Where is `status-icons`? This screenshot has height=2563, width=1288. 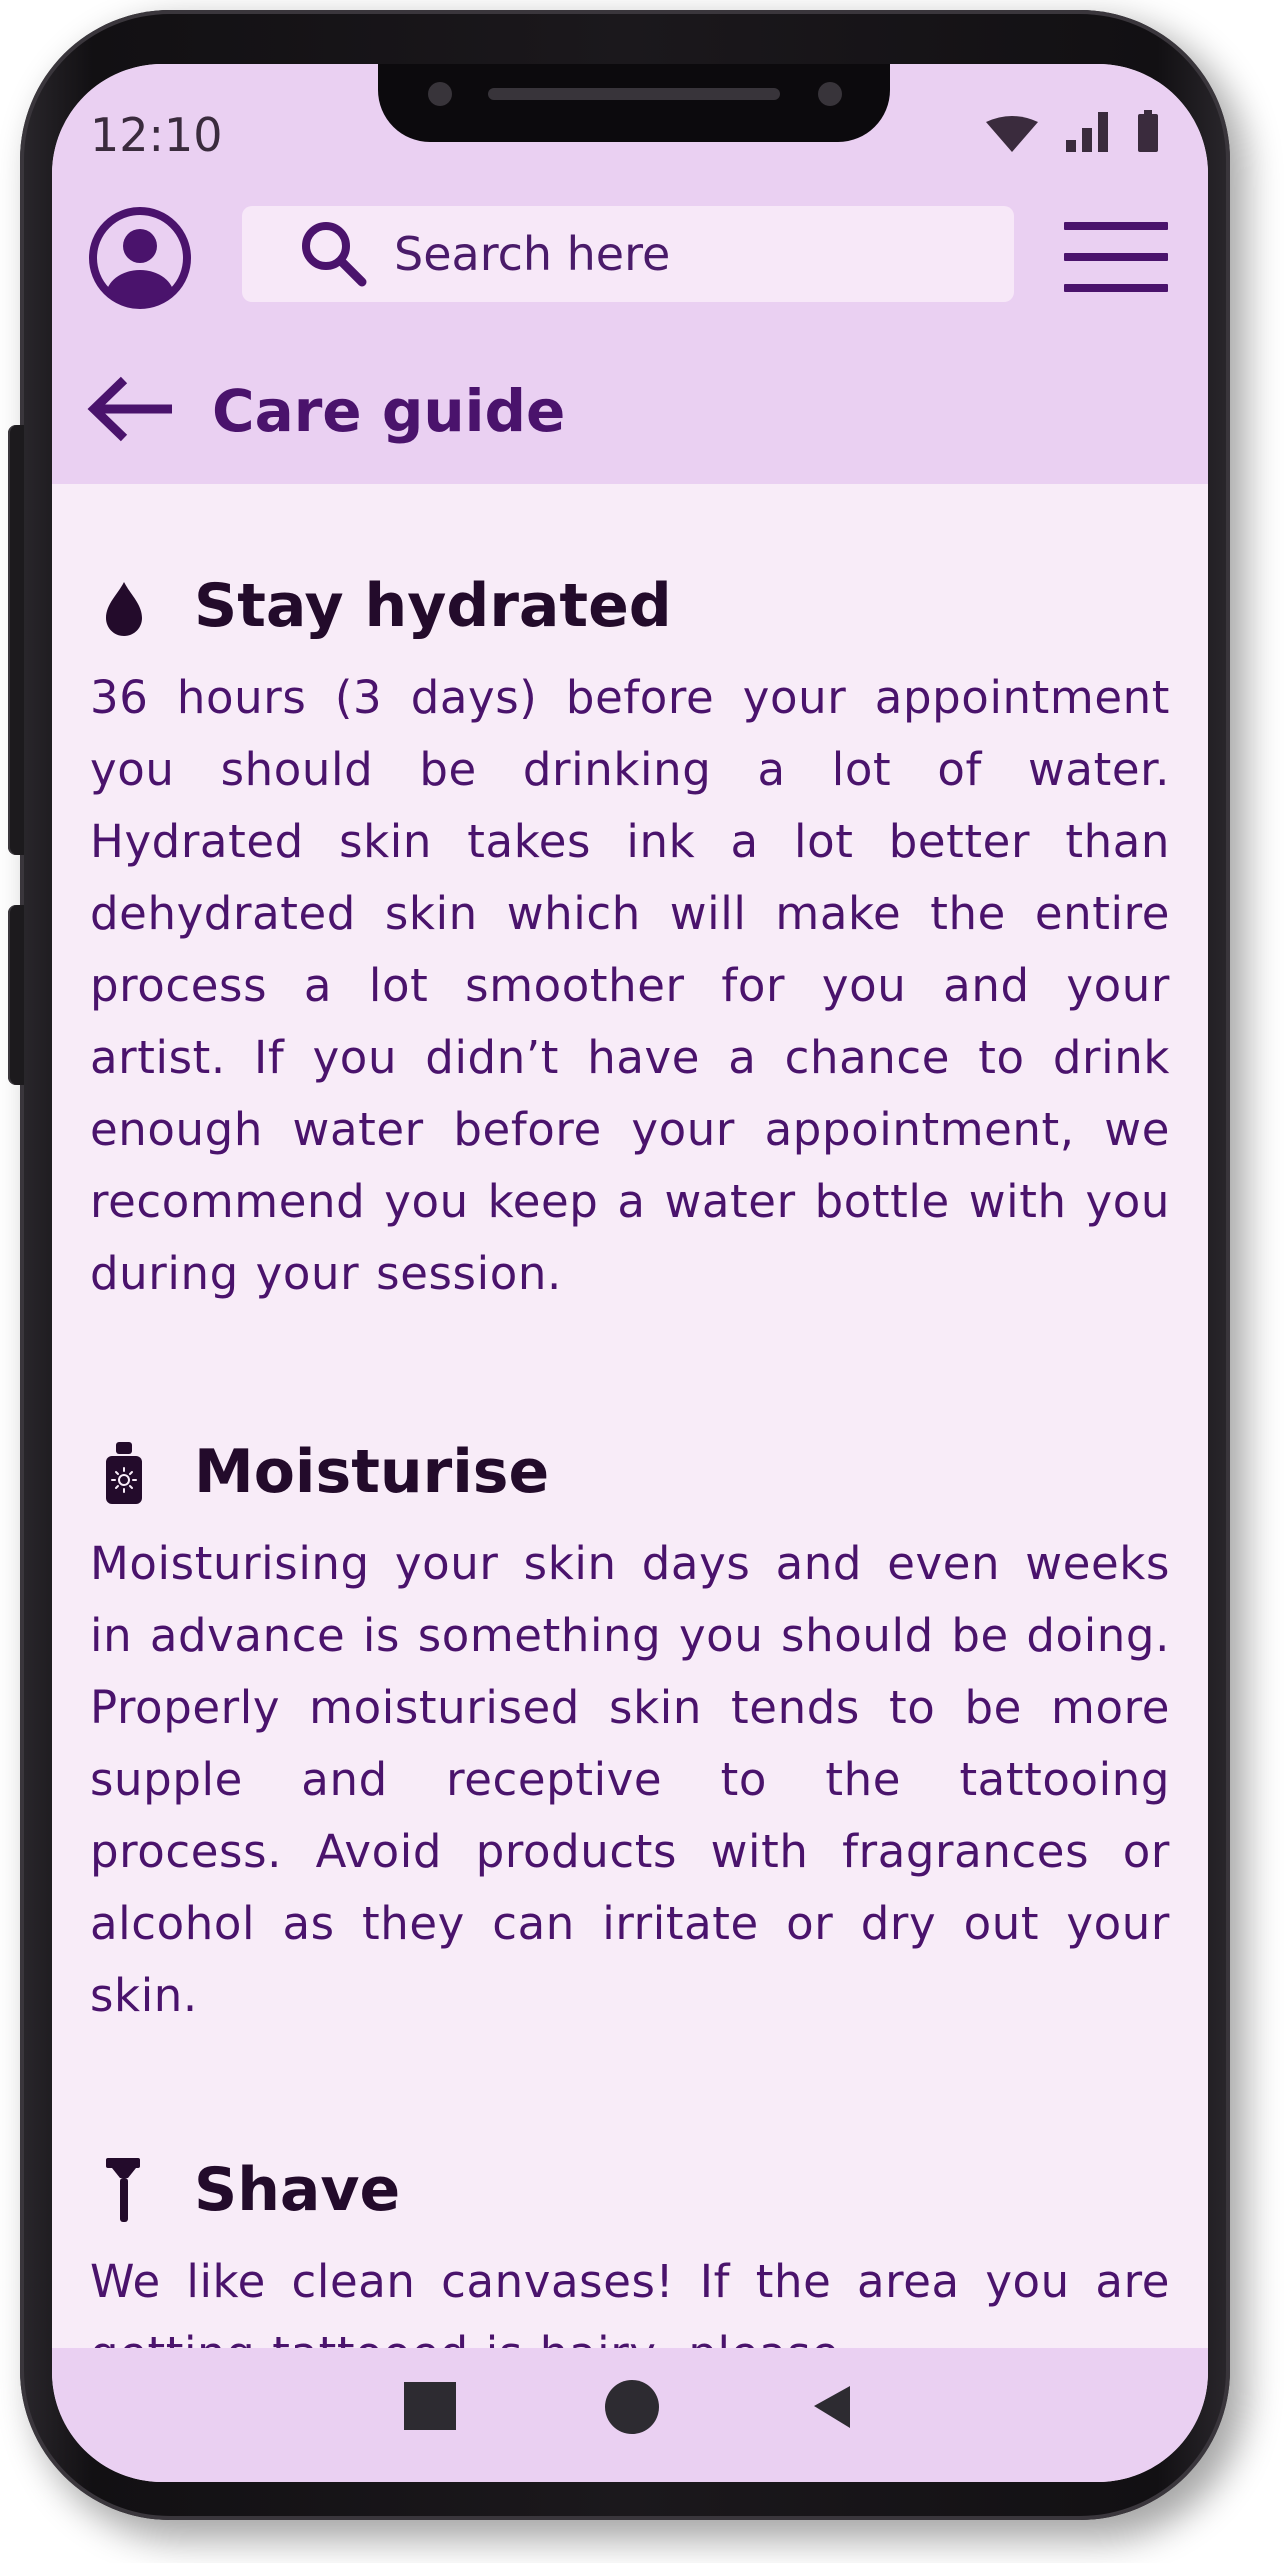 status-icons is located at coordinates (1072, 133).